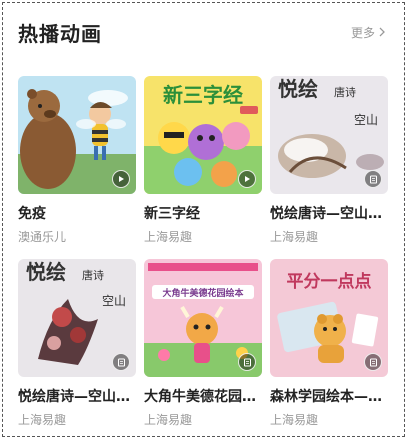  I want to click on animation-card: 平分一点点 森林学园绘本—… 上海易趣, so click(329, 343).